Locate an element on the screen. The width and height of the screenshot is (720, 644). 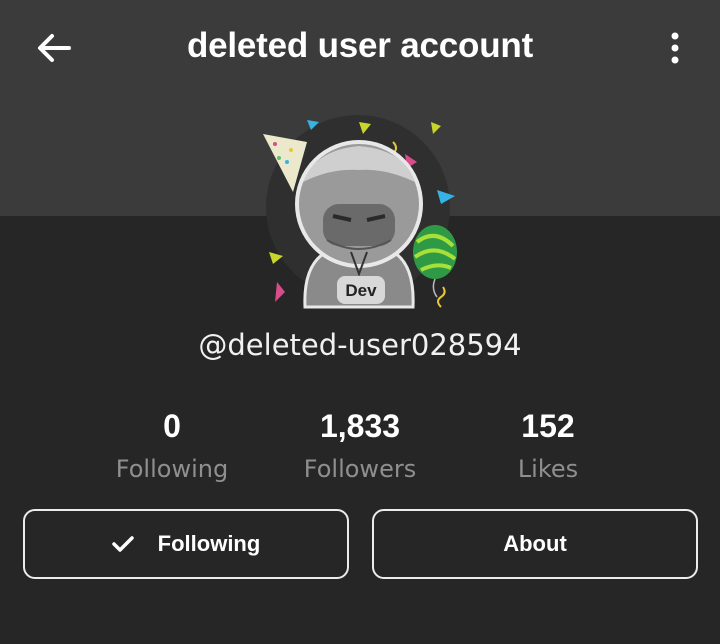
stat-label: Likes is located at coordinates (548, 469).